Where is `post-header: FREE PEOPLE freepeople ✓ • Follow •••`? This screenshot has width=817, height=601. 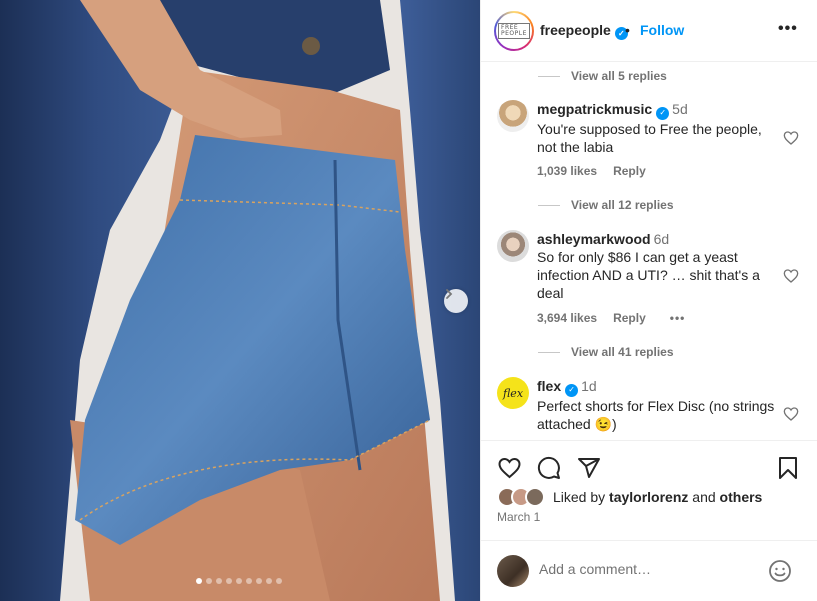
post-header: FREE PEOPLE freepeople ✓ • Follow ••• is located at coordinates (649, 31).